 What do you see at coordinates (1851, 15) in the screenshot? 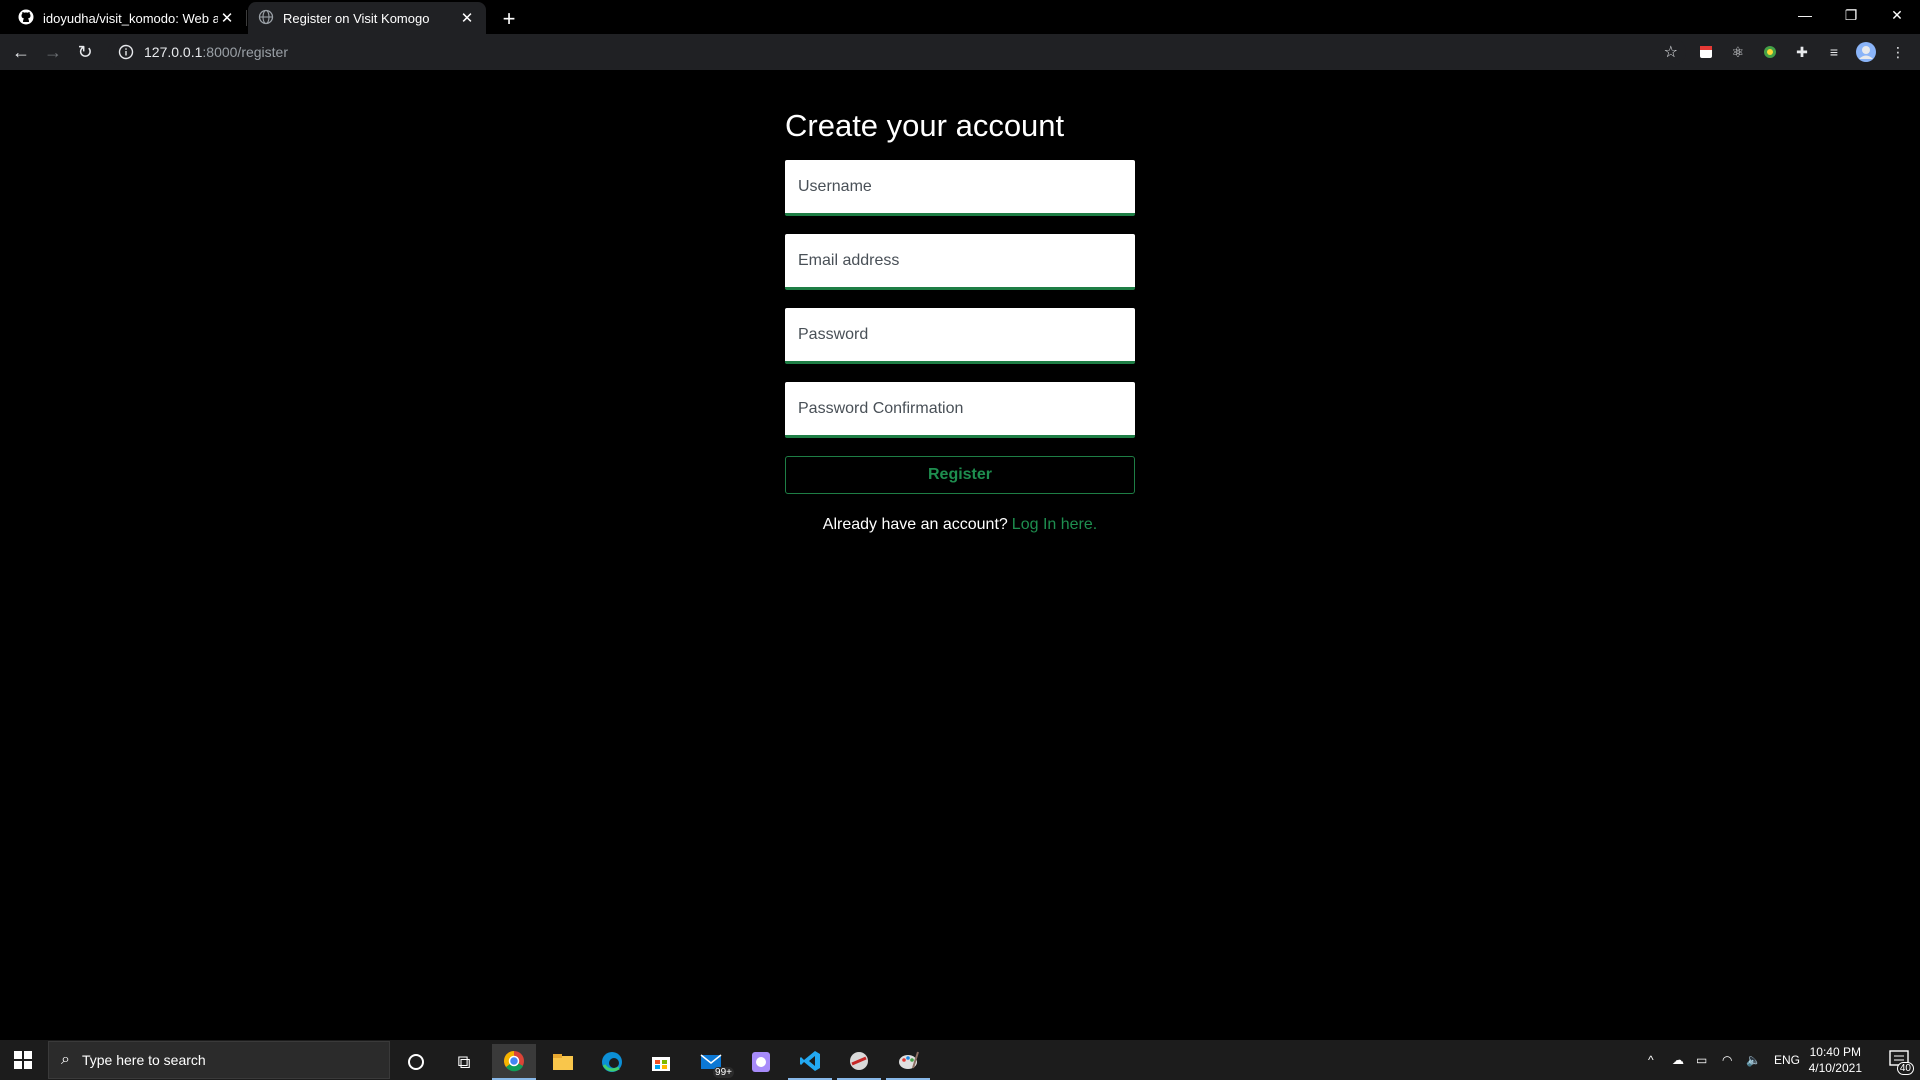
I see `restore-icon: ❐` at bounding box center [1851, 15].